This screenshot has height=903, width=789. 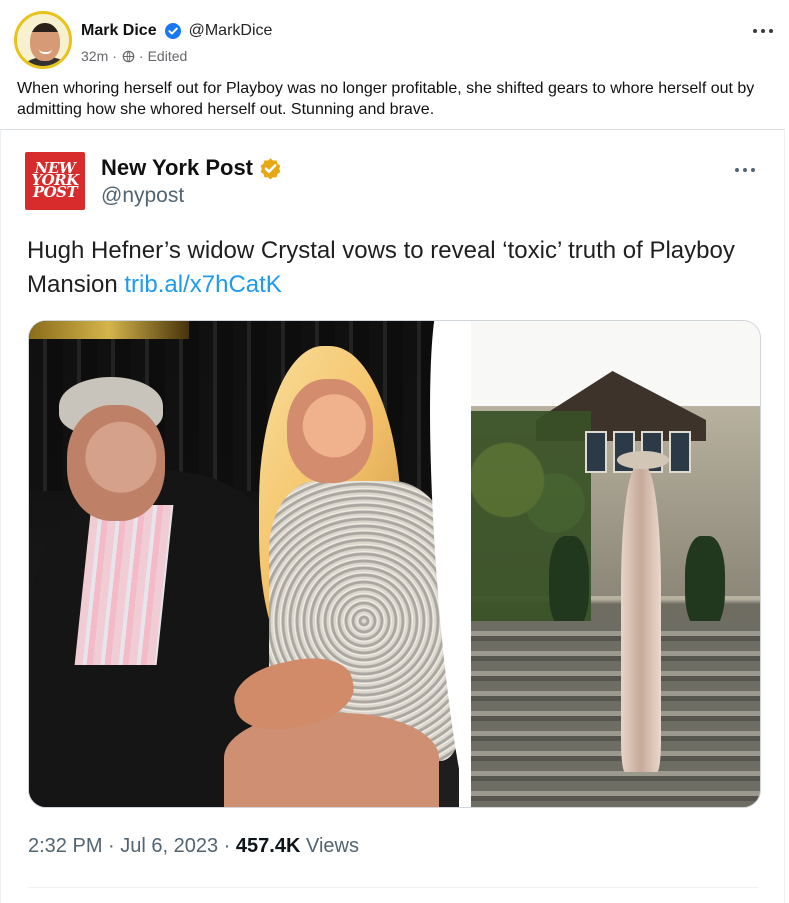 I want to click on logo-text: NEW YORK POST, so click(x=55, y=180).